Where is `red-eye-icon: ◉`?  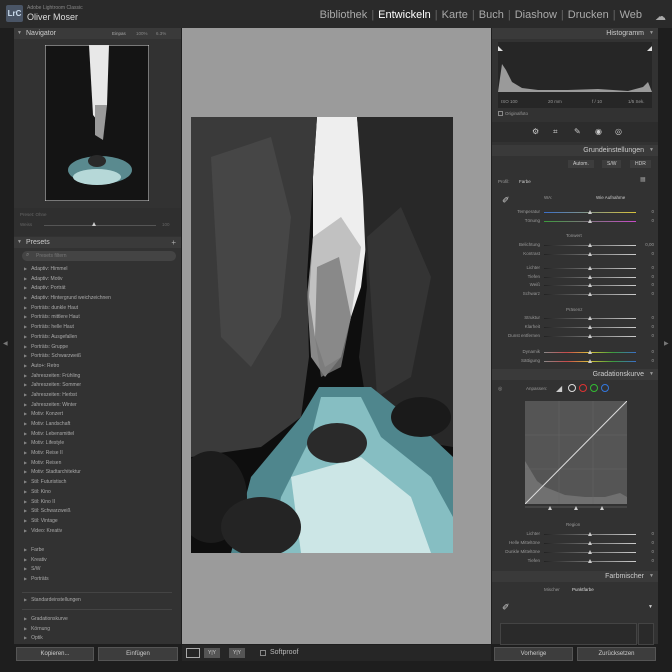
red-eye-icon: ◉ is located at coordinates (598, 131).